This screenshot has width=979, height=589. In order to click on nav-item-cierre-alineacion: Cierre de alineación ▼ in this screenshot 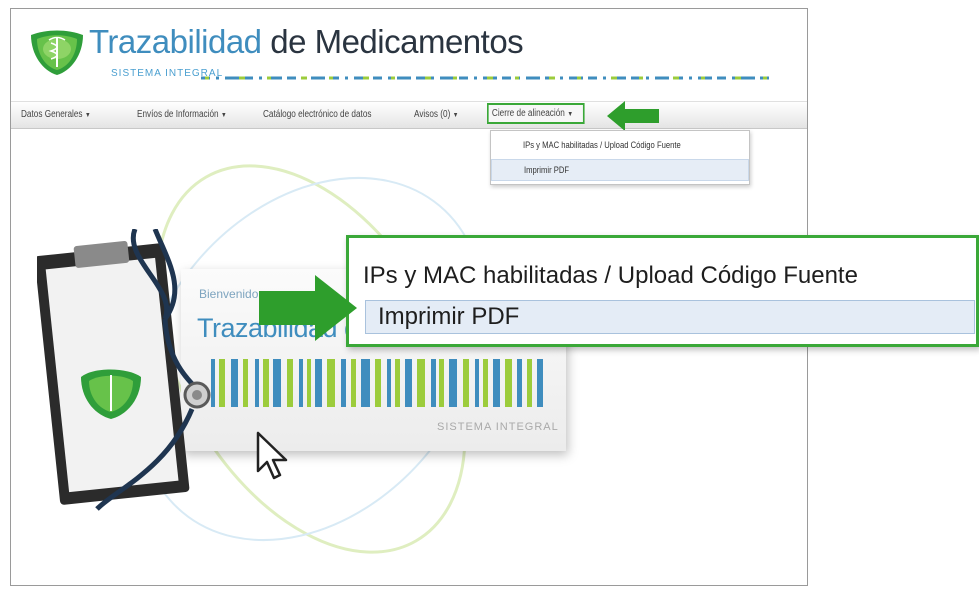, I will do `click(536, 113)`.